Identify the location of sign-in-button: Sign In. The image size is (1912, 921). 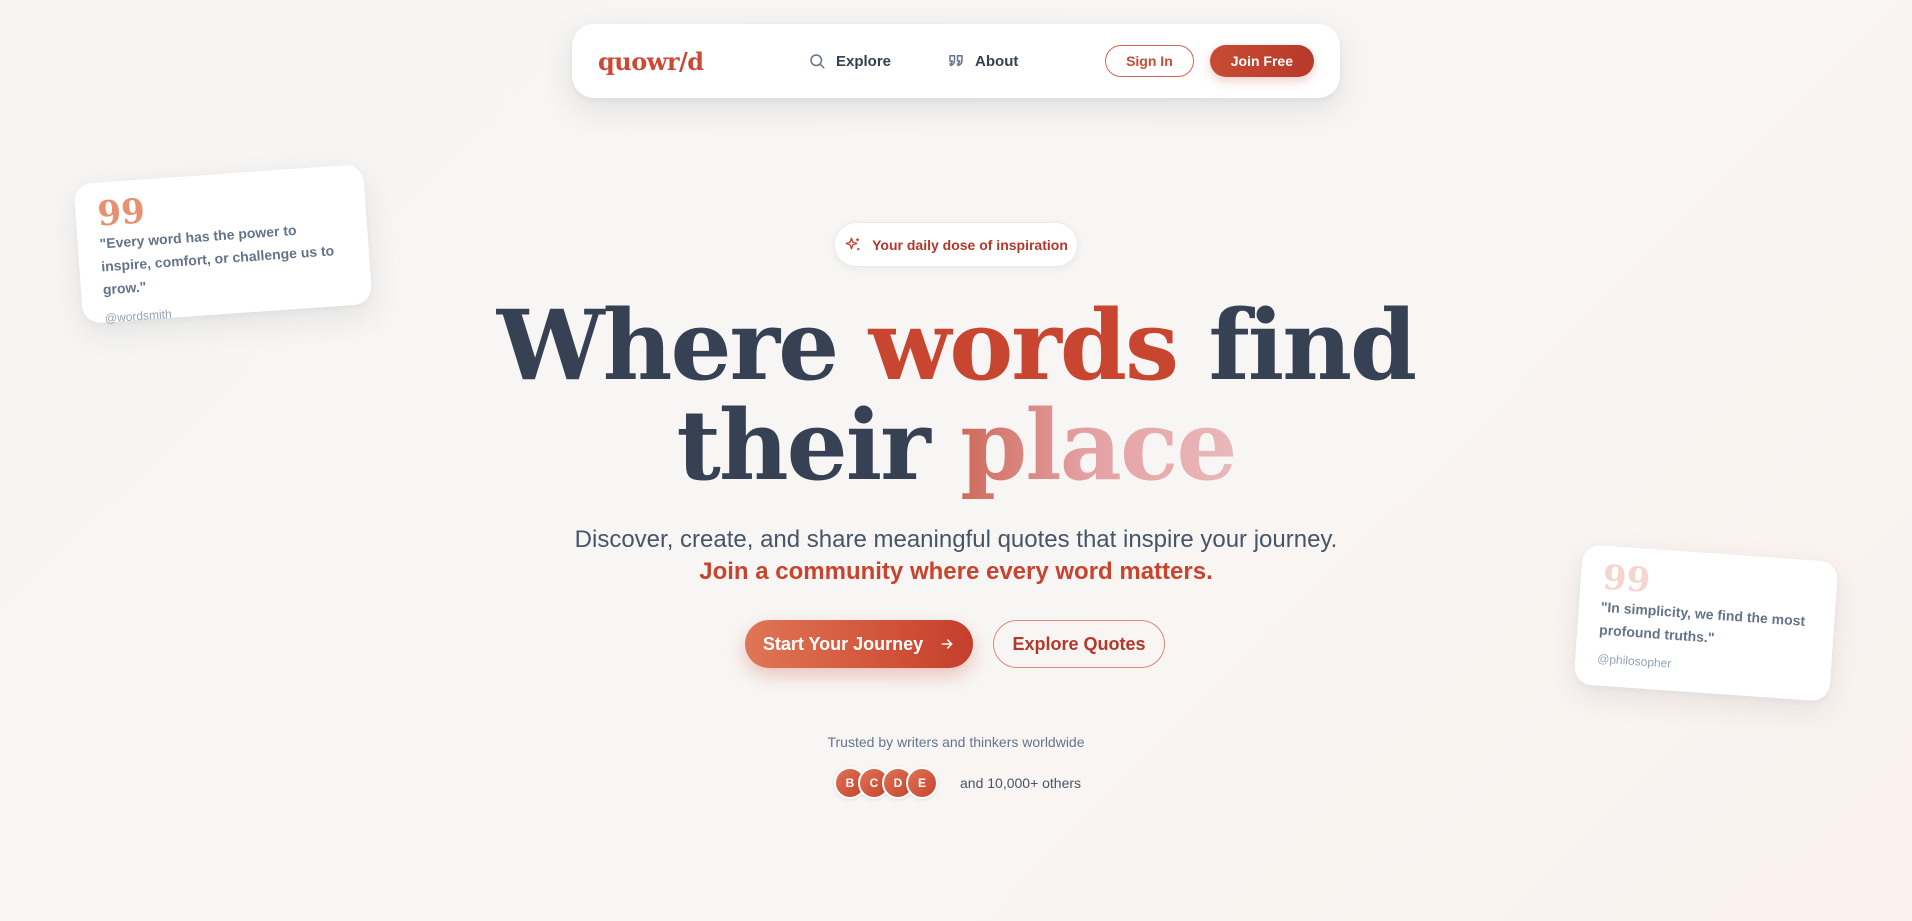
(1149, 61).